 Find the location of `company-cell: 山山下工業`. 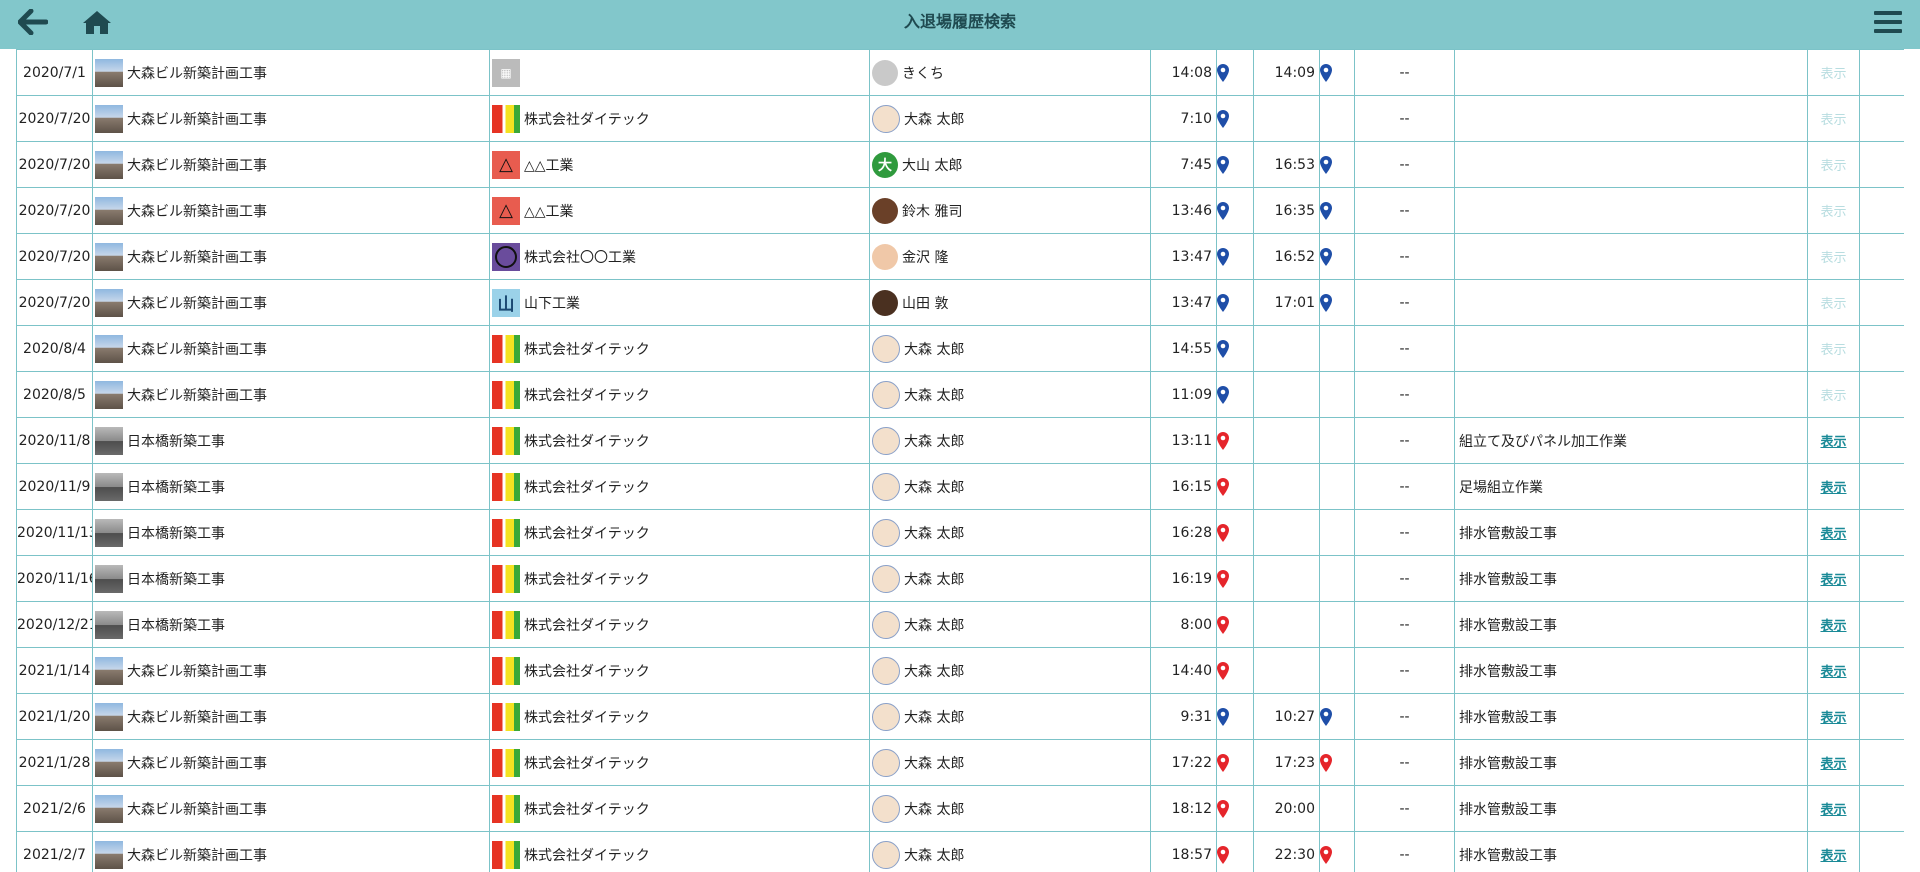

company-cell: 山山下工業 is located at coordinates (679, 302).